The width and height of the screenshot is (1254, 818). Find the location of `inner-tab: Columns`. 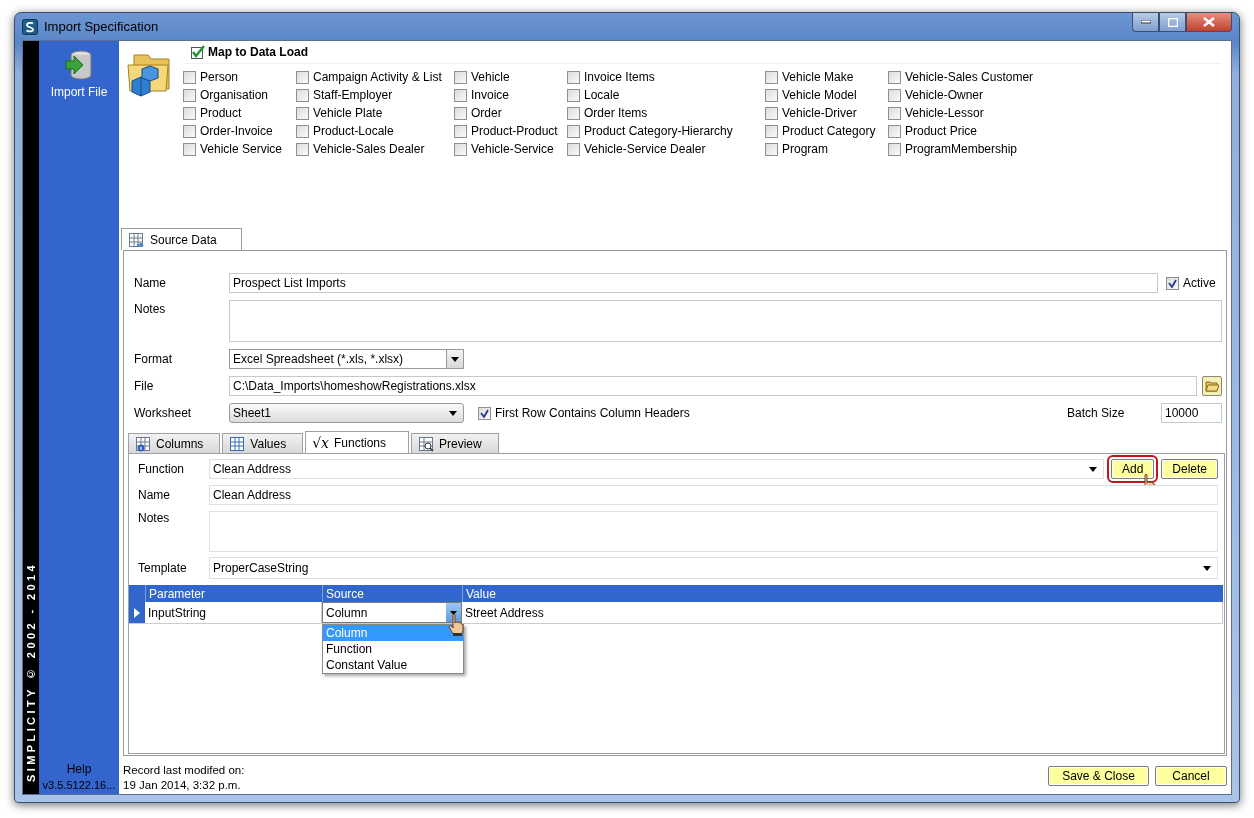

inner-tab: Columns is located at coordinates (174, 443).